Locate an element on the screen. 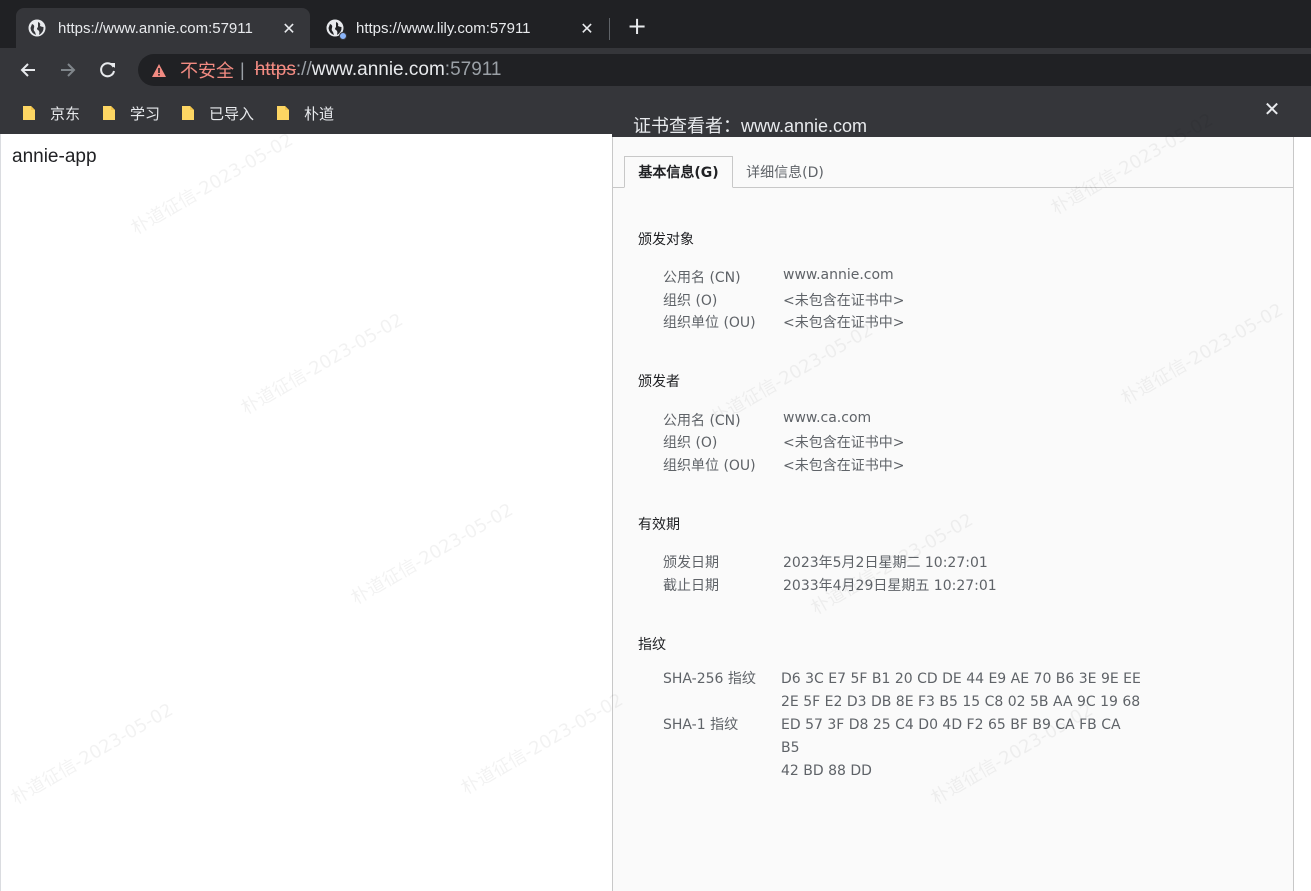 This screenshot has width=1311, height=891. forward-arrow-icon is located at coordinates (68, 70).